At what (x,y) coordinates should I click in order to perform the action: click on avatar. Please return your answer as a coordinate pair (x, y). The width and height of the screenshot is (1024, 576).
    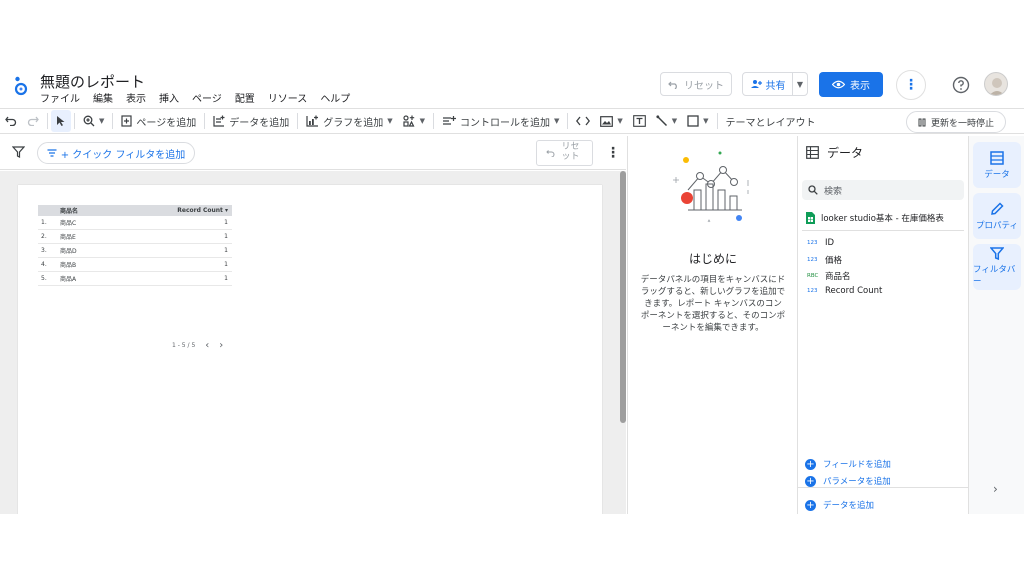
    Looking at the image, I should click on (996, 84).